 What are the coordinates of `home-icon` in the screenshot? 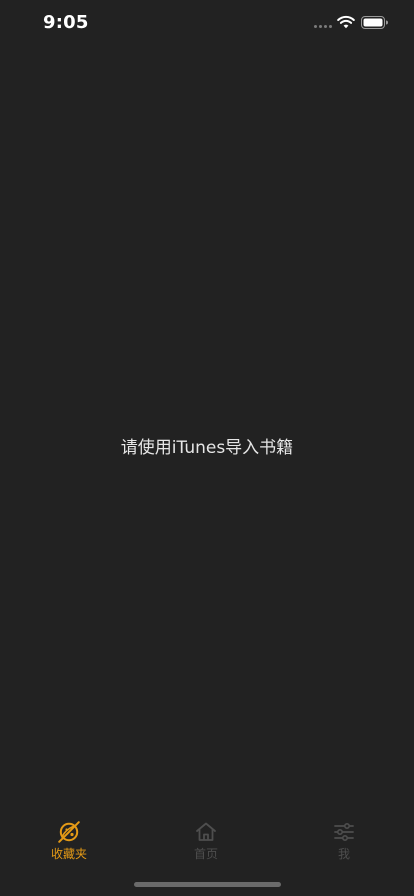 It's located at (206, 831).